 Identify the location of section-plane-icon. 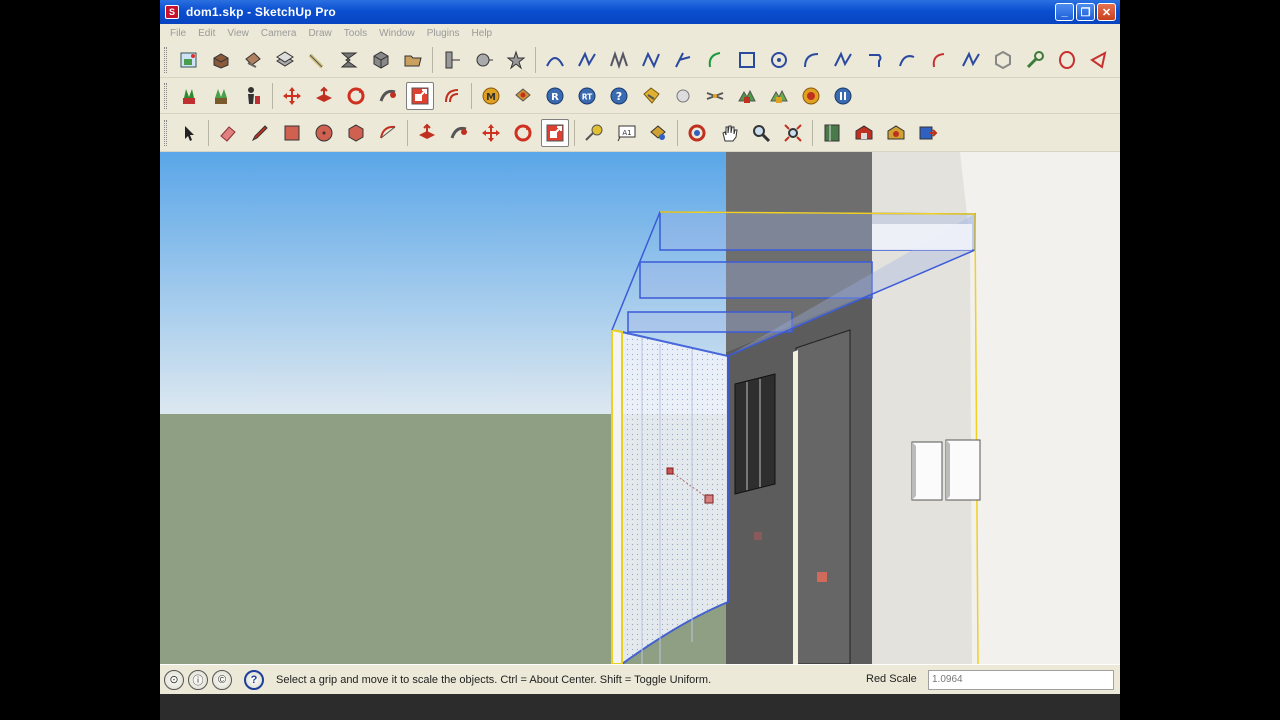
(452, 59).